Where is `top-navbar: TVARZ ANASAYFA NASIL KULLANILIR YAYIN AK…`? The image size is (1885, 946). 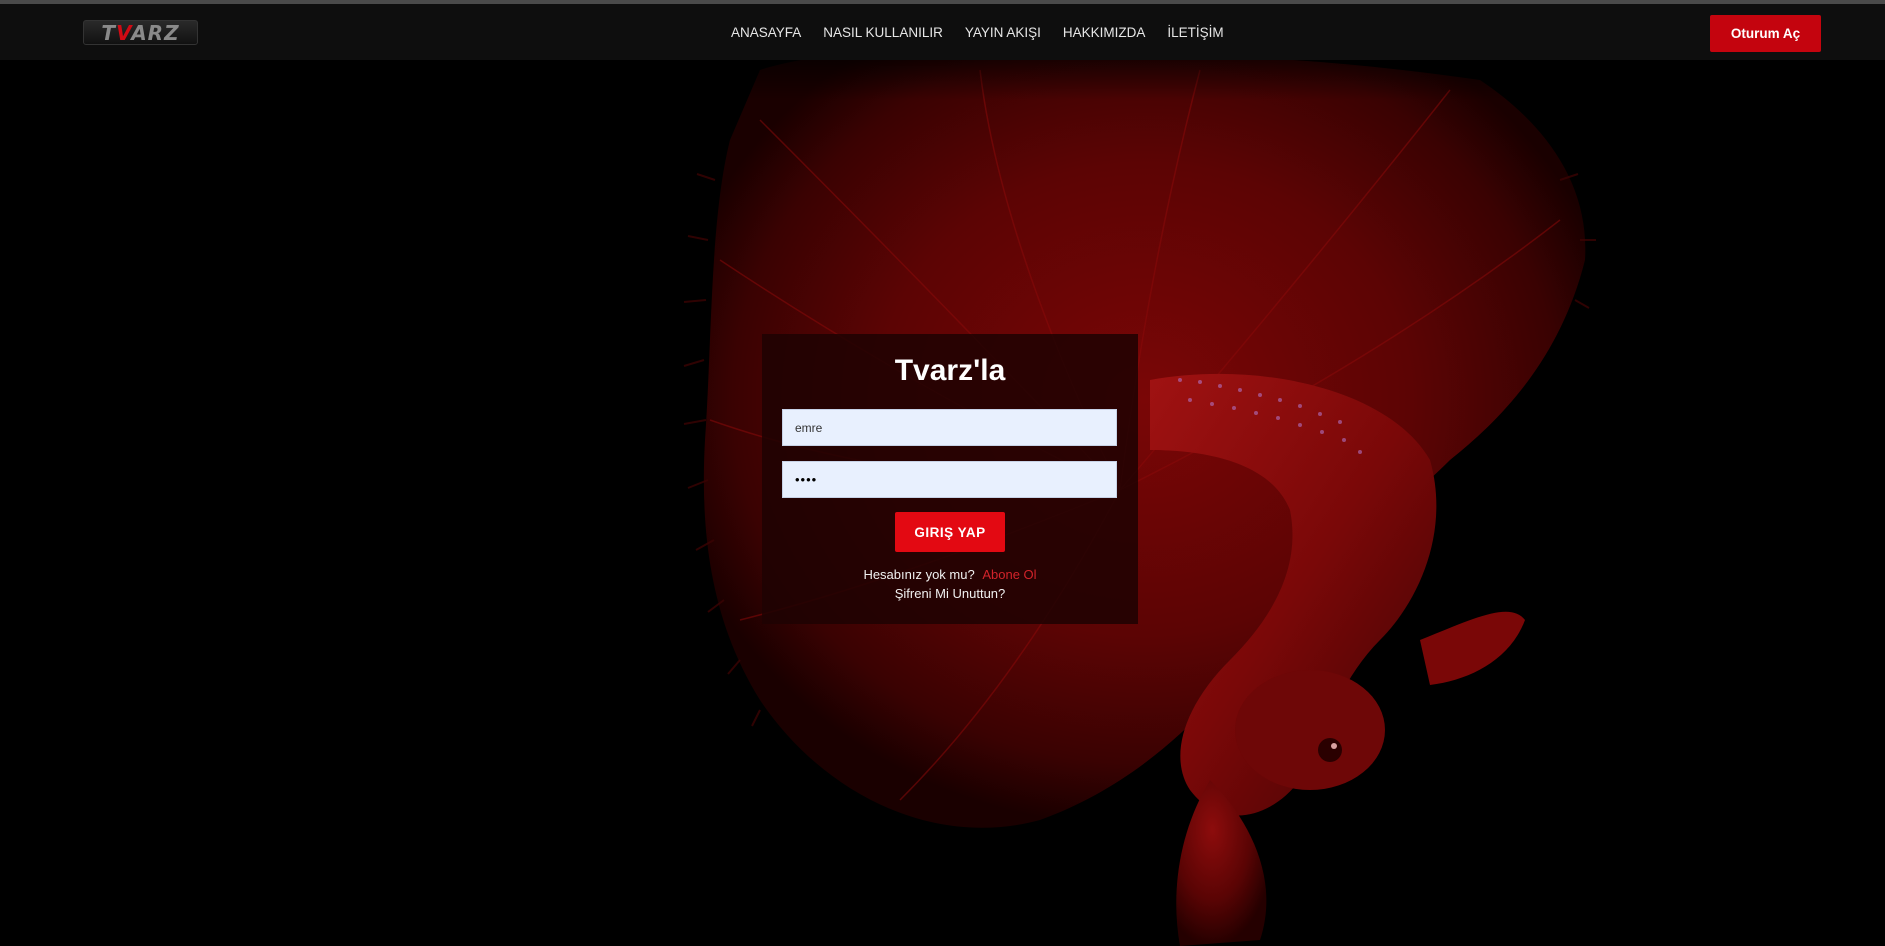
top-navbar: TVARZ ANASAYFA NASIL KULLANILIR YAYIN AK… is located at coordinates (942, 32).